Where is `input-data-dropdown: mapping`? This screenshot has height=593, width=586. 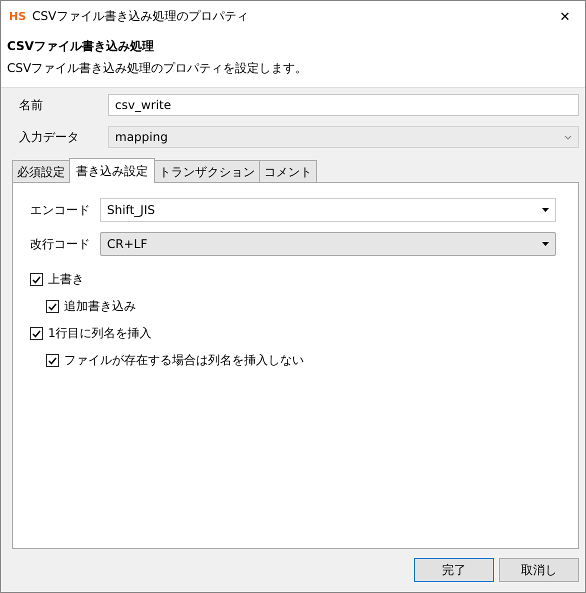
input-data-dropdown: mapping is located at coordinates (343, 137).